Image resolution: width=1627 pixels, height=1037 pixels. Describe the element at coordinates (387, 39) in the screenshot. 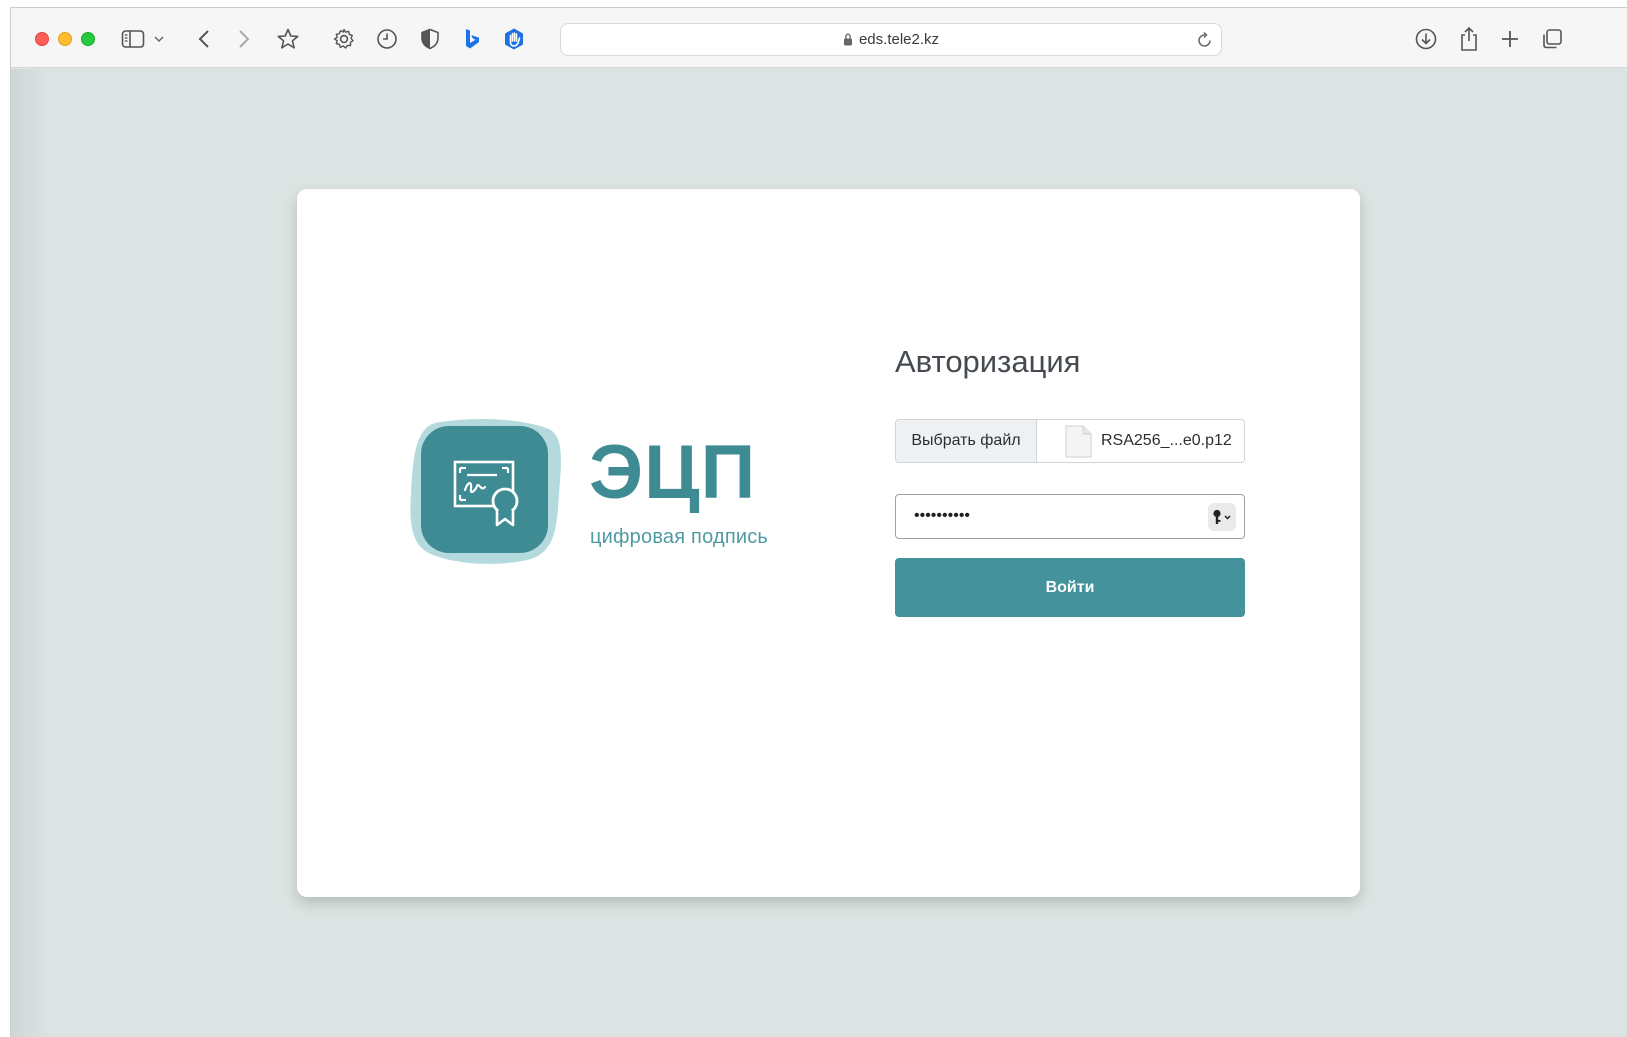

I see `clock-icon` at that location.